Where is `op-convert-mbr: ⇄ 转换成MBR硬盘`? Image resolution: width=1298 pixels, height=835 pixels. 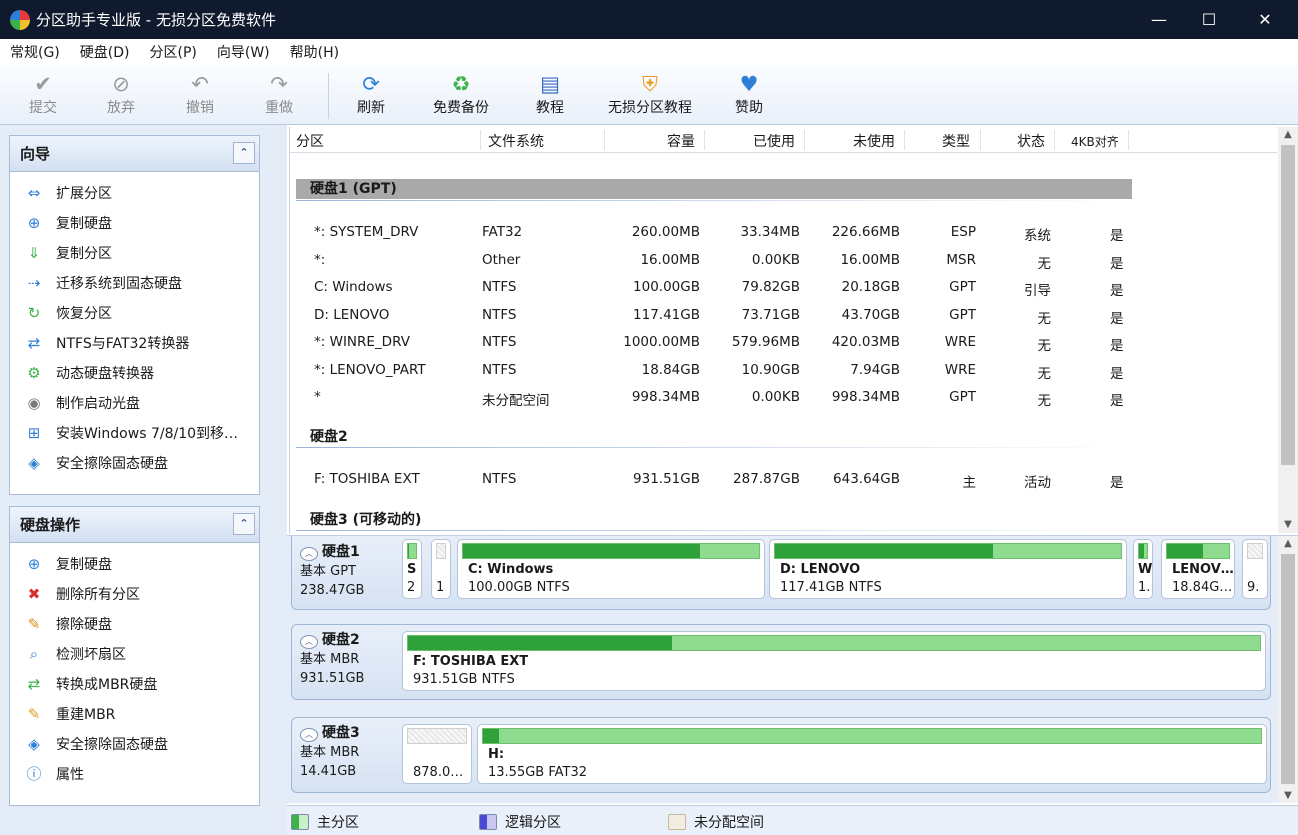
op-convert-mbr: ⇄ 转换成MBR硬盘 is located at coordinates (134, 684).